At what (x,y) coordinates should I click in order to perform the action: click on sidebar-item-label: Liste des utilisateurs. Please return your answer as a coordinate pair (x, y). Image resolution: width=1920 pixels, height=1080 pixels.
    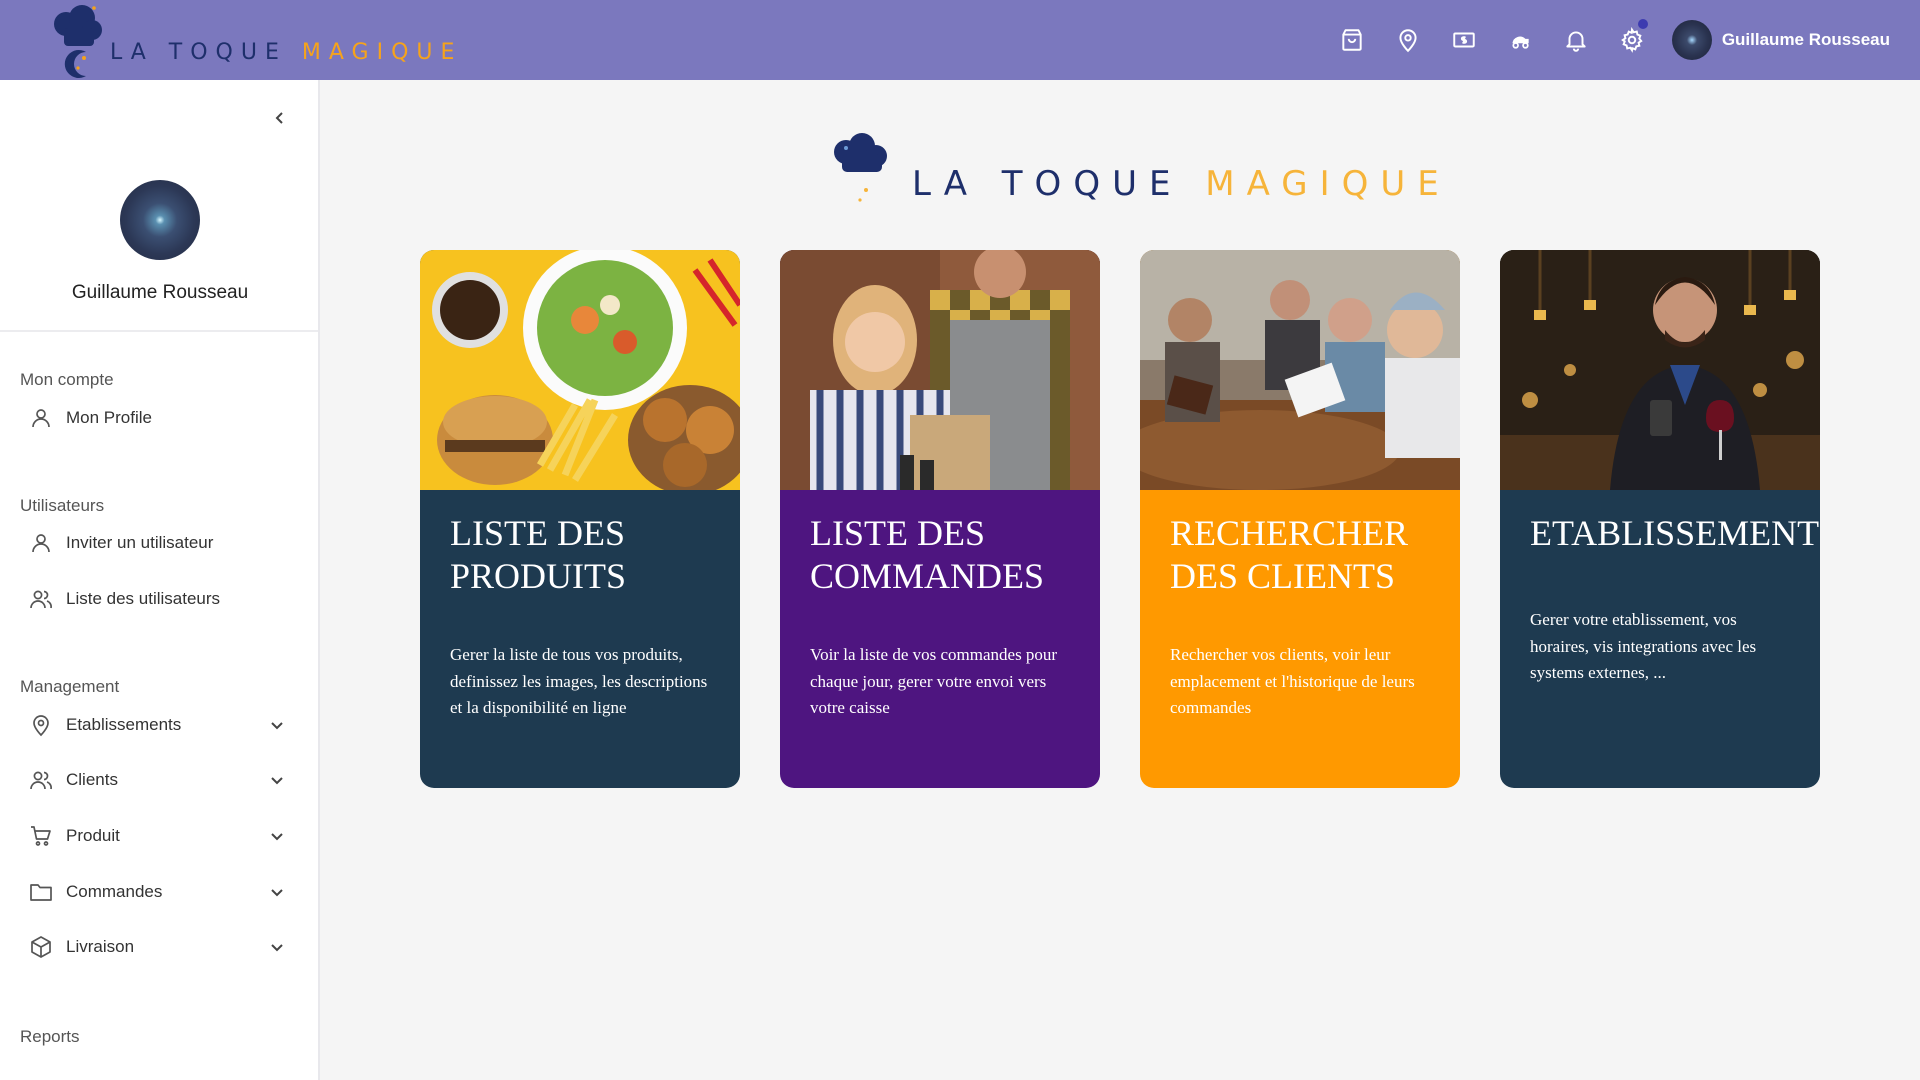
    Looking at the image, I should click on (143, 598).